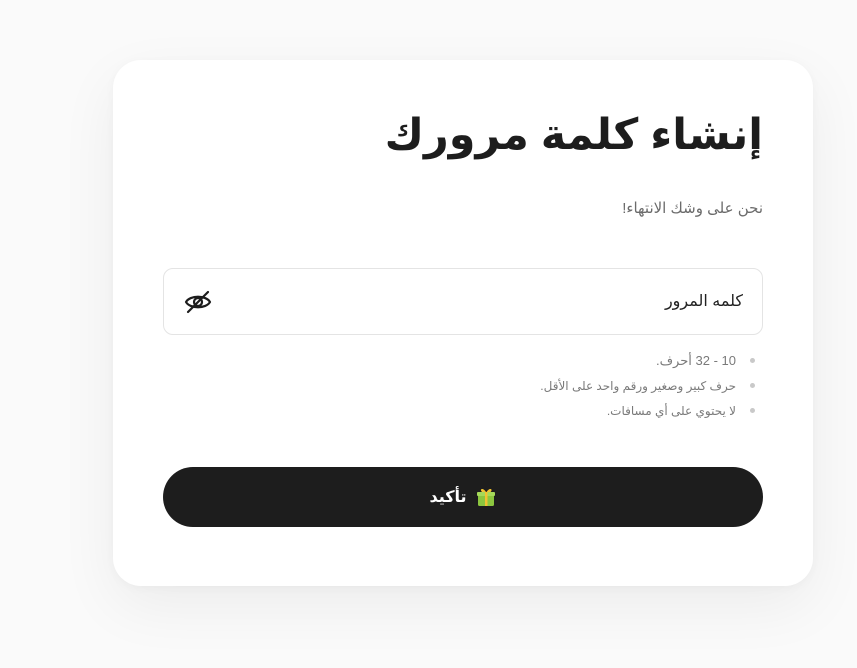 The image size is (857, 668). I want to click on password-field, so click(463, 301).